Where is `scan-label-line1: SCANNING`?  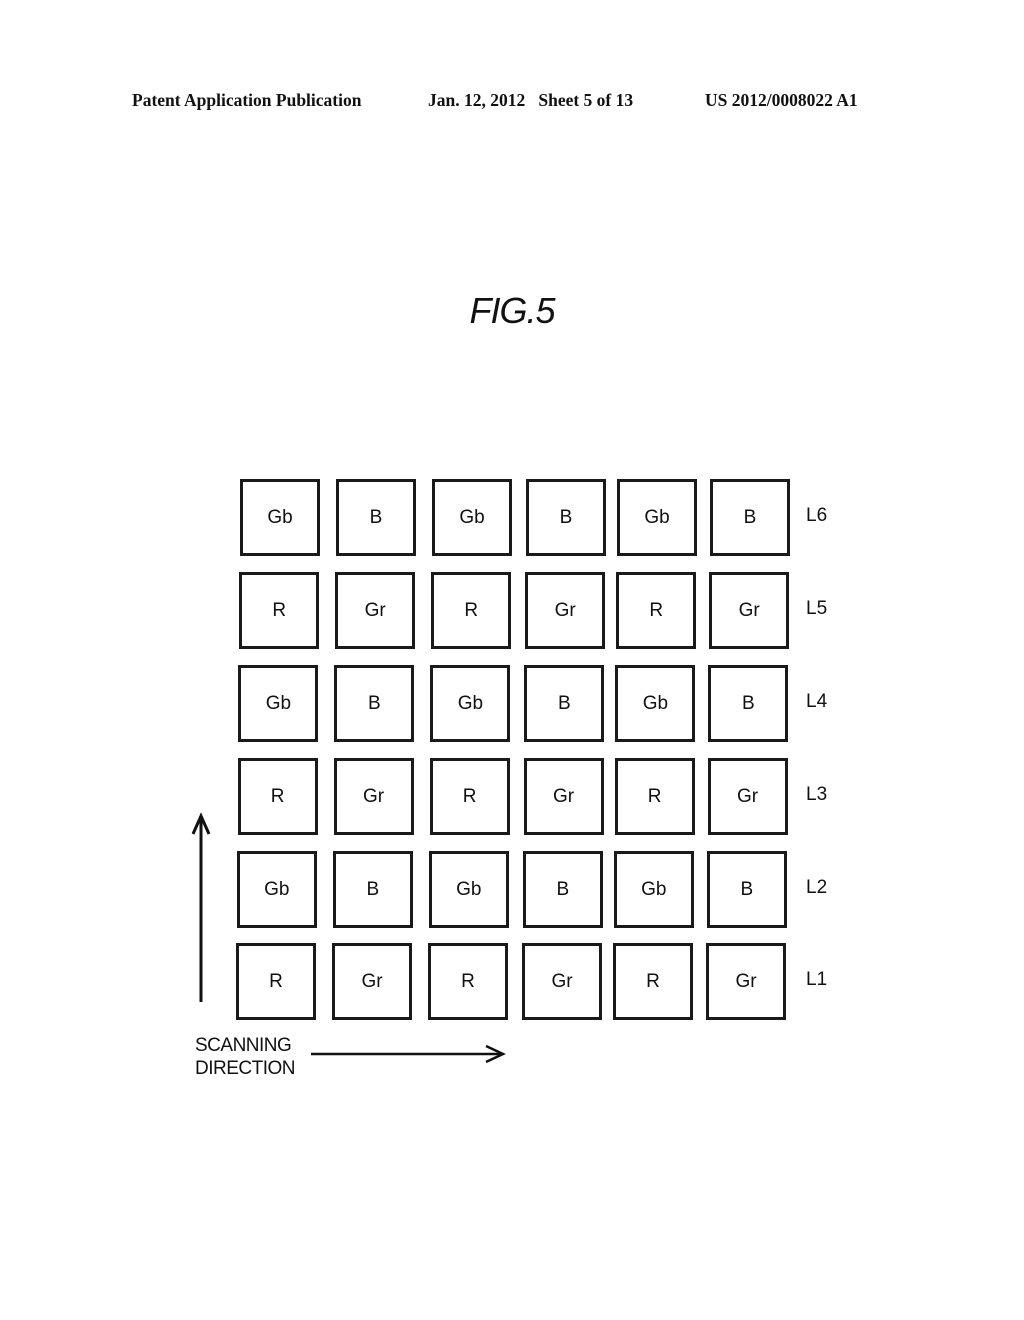
scan-label-line1: SCANNING is located at coordinates (243, 1045).